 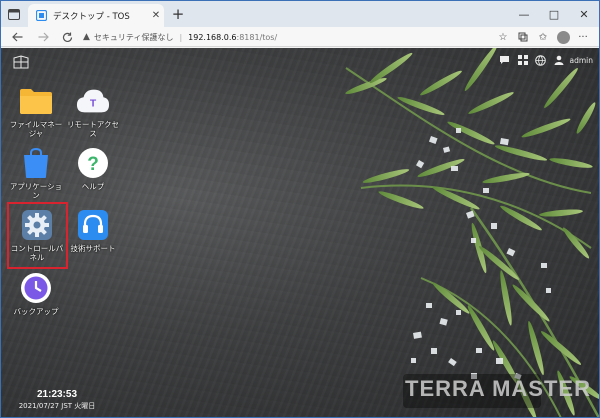 I want to click on user-name: admin, so click(x=582, y=60).